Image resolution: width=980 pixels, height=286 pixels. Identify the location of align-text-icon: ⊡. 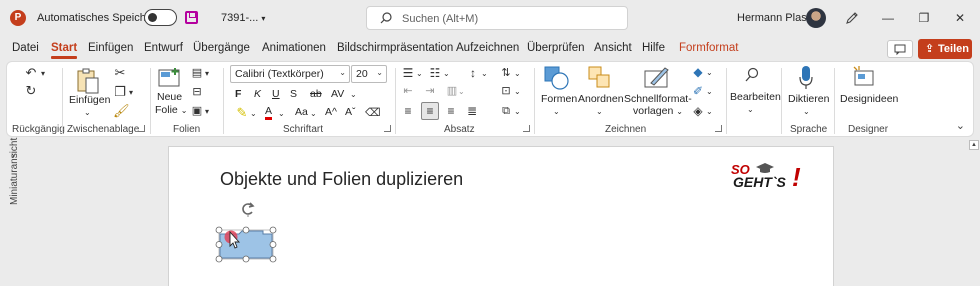
(506, 91).